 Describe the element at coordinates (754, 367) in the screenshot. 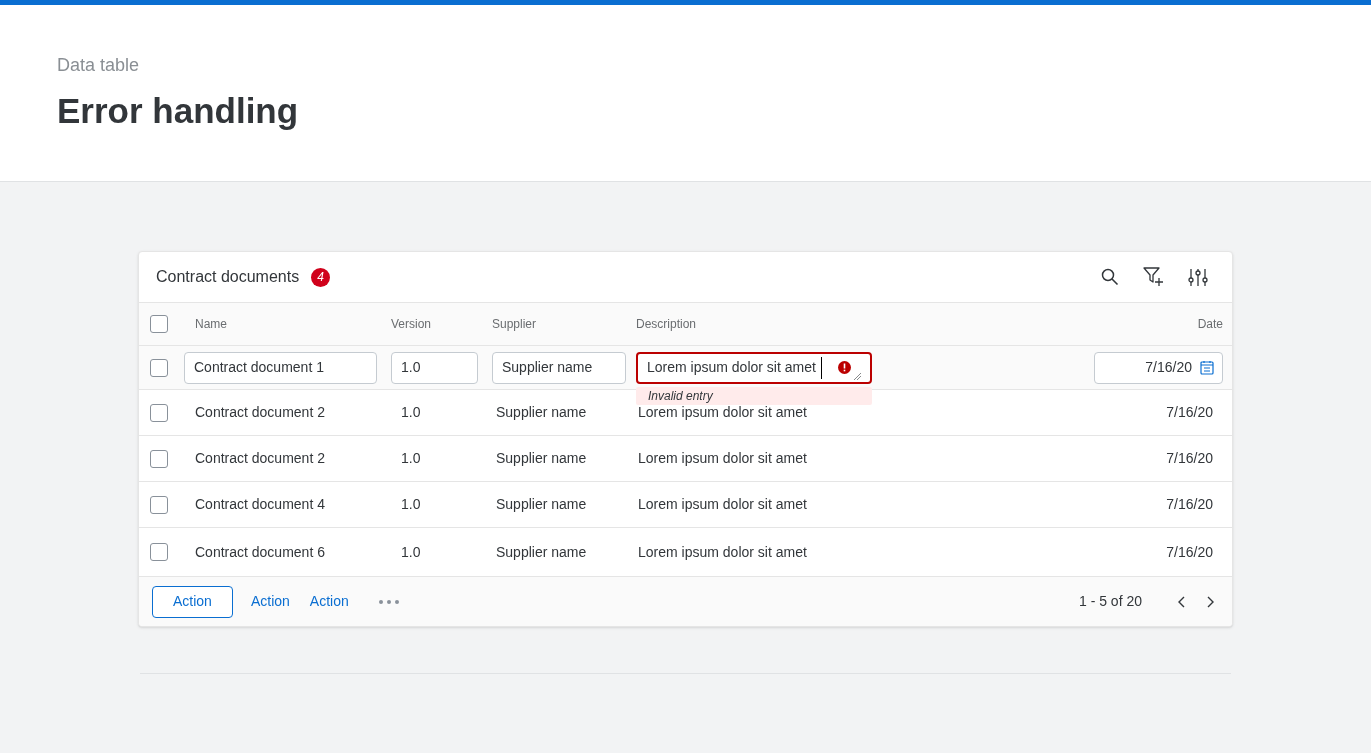

I see `description-field: Lorem ipsum dolor sit amet` at that location.